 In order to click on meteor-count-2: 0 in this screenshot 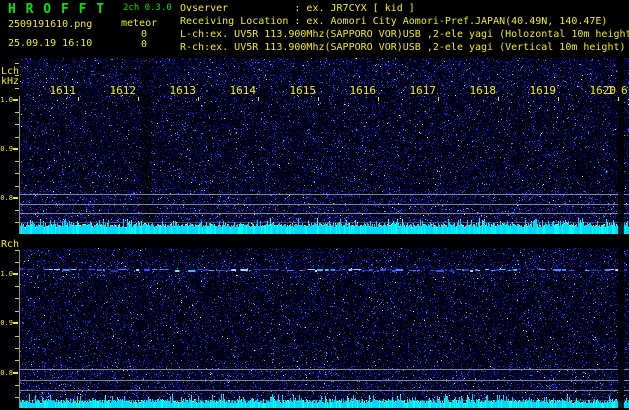, I will do `click(143, 44)`.